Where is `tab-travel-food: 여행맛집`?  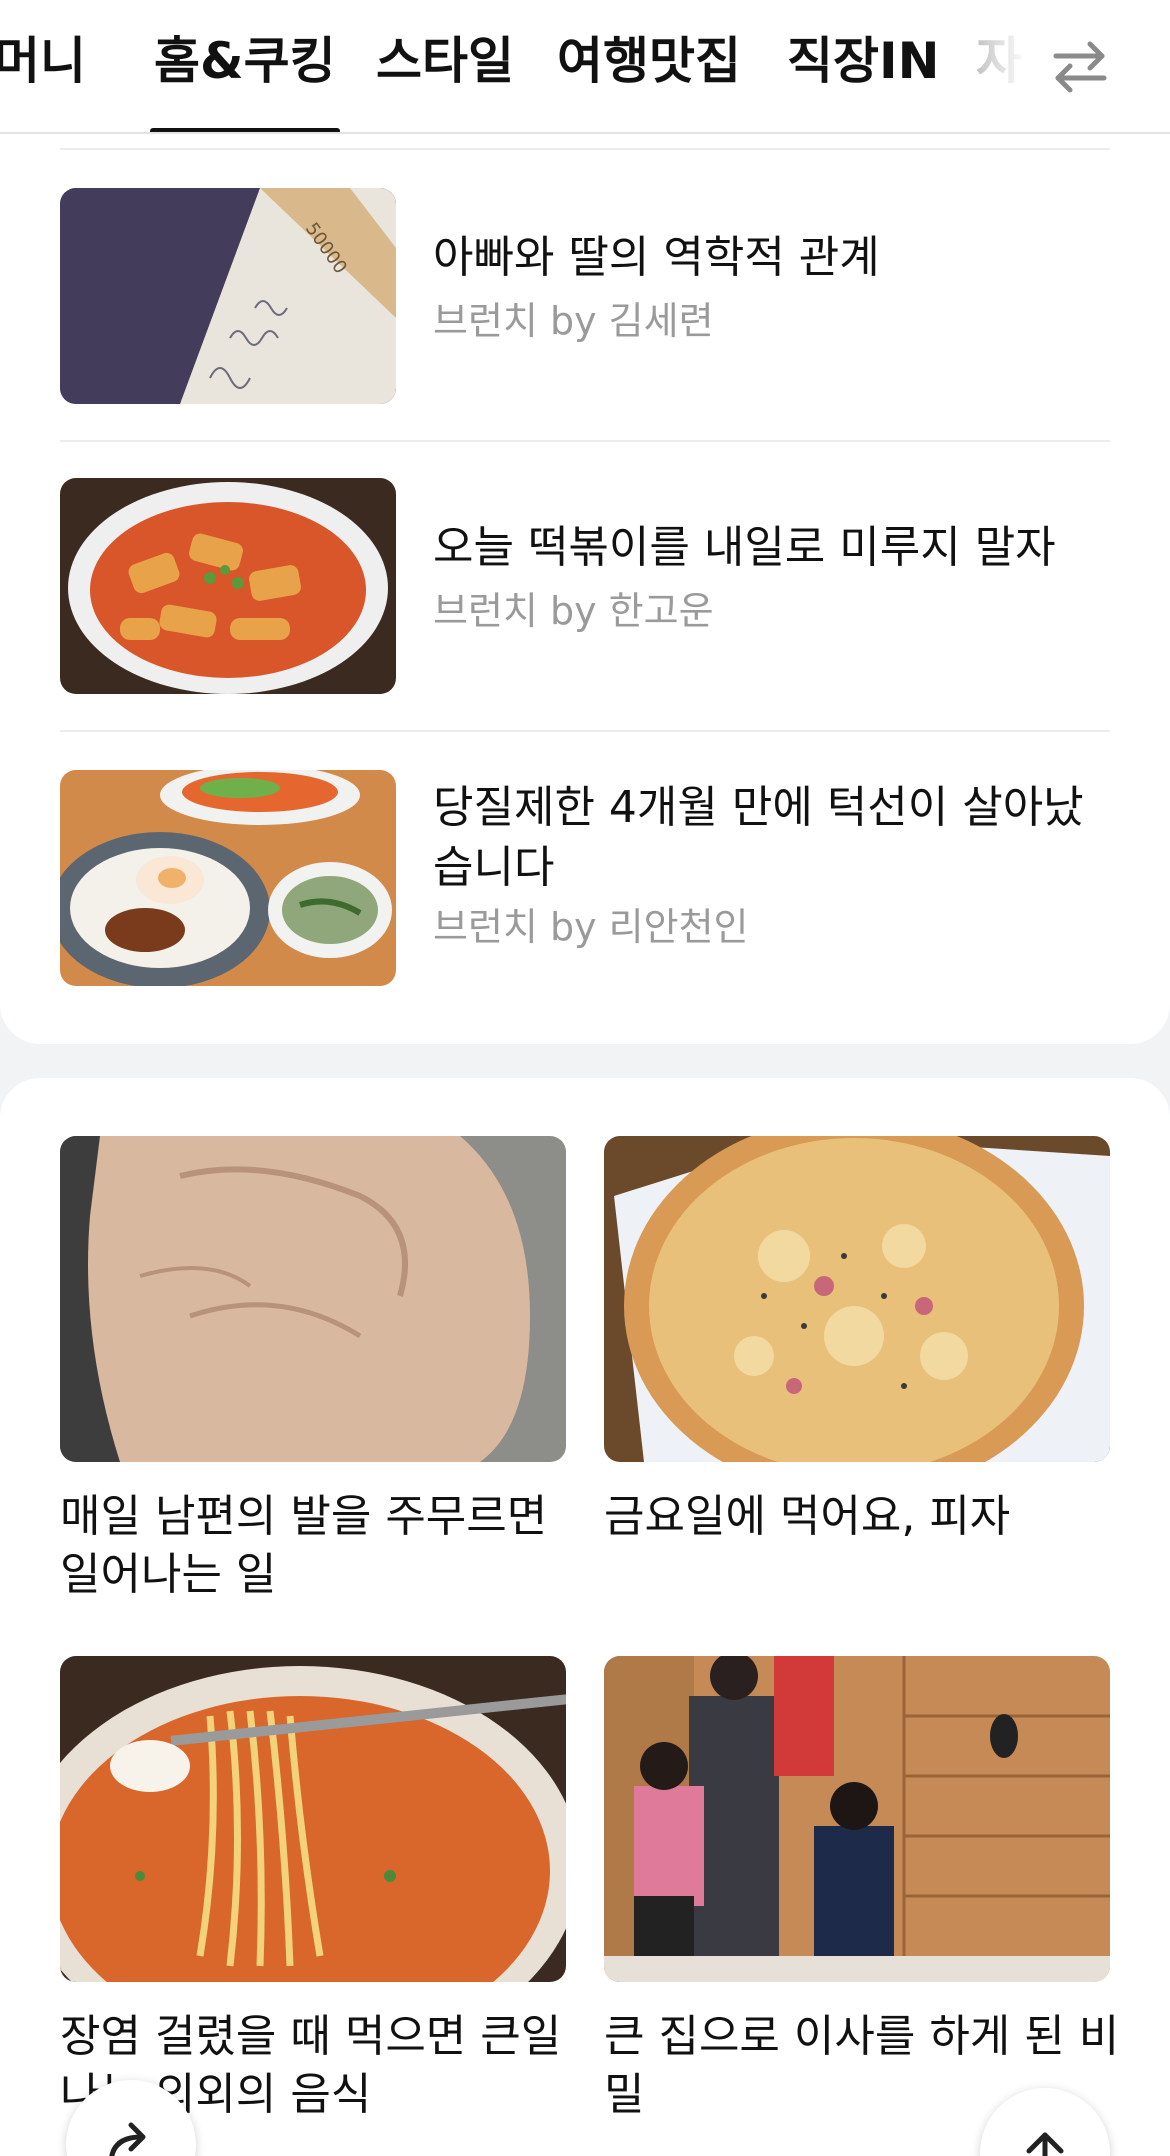 tab-travel-food: 여행맛집 is located at coordinates (649, 61).